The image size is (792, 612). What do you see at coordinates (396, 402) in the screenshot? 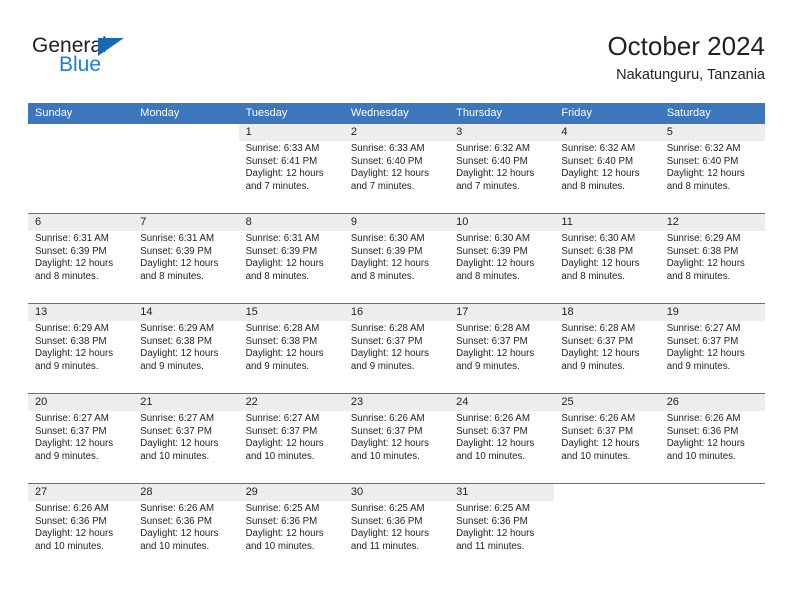
I see `day-number: 23` at bounding box center [396, 402].